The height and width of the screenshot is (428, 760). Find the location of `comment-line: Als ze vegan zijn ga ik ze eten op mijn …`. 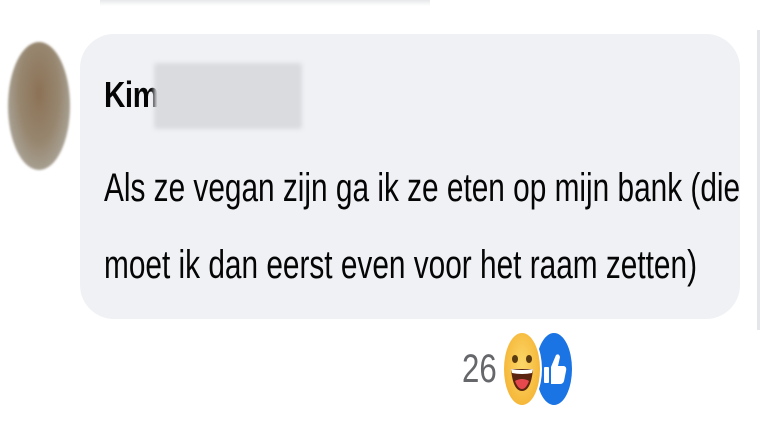

comment-line: Als ze vegan zijn ga ik ze eten op mijn … is located at coordinates (422, 188).